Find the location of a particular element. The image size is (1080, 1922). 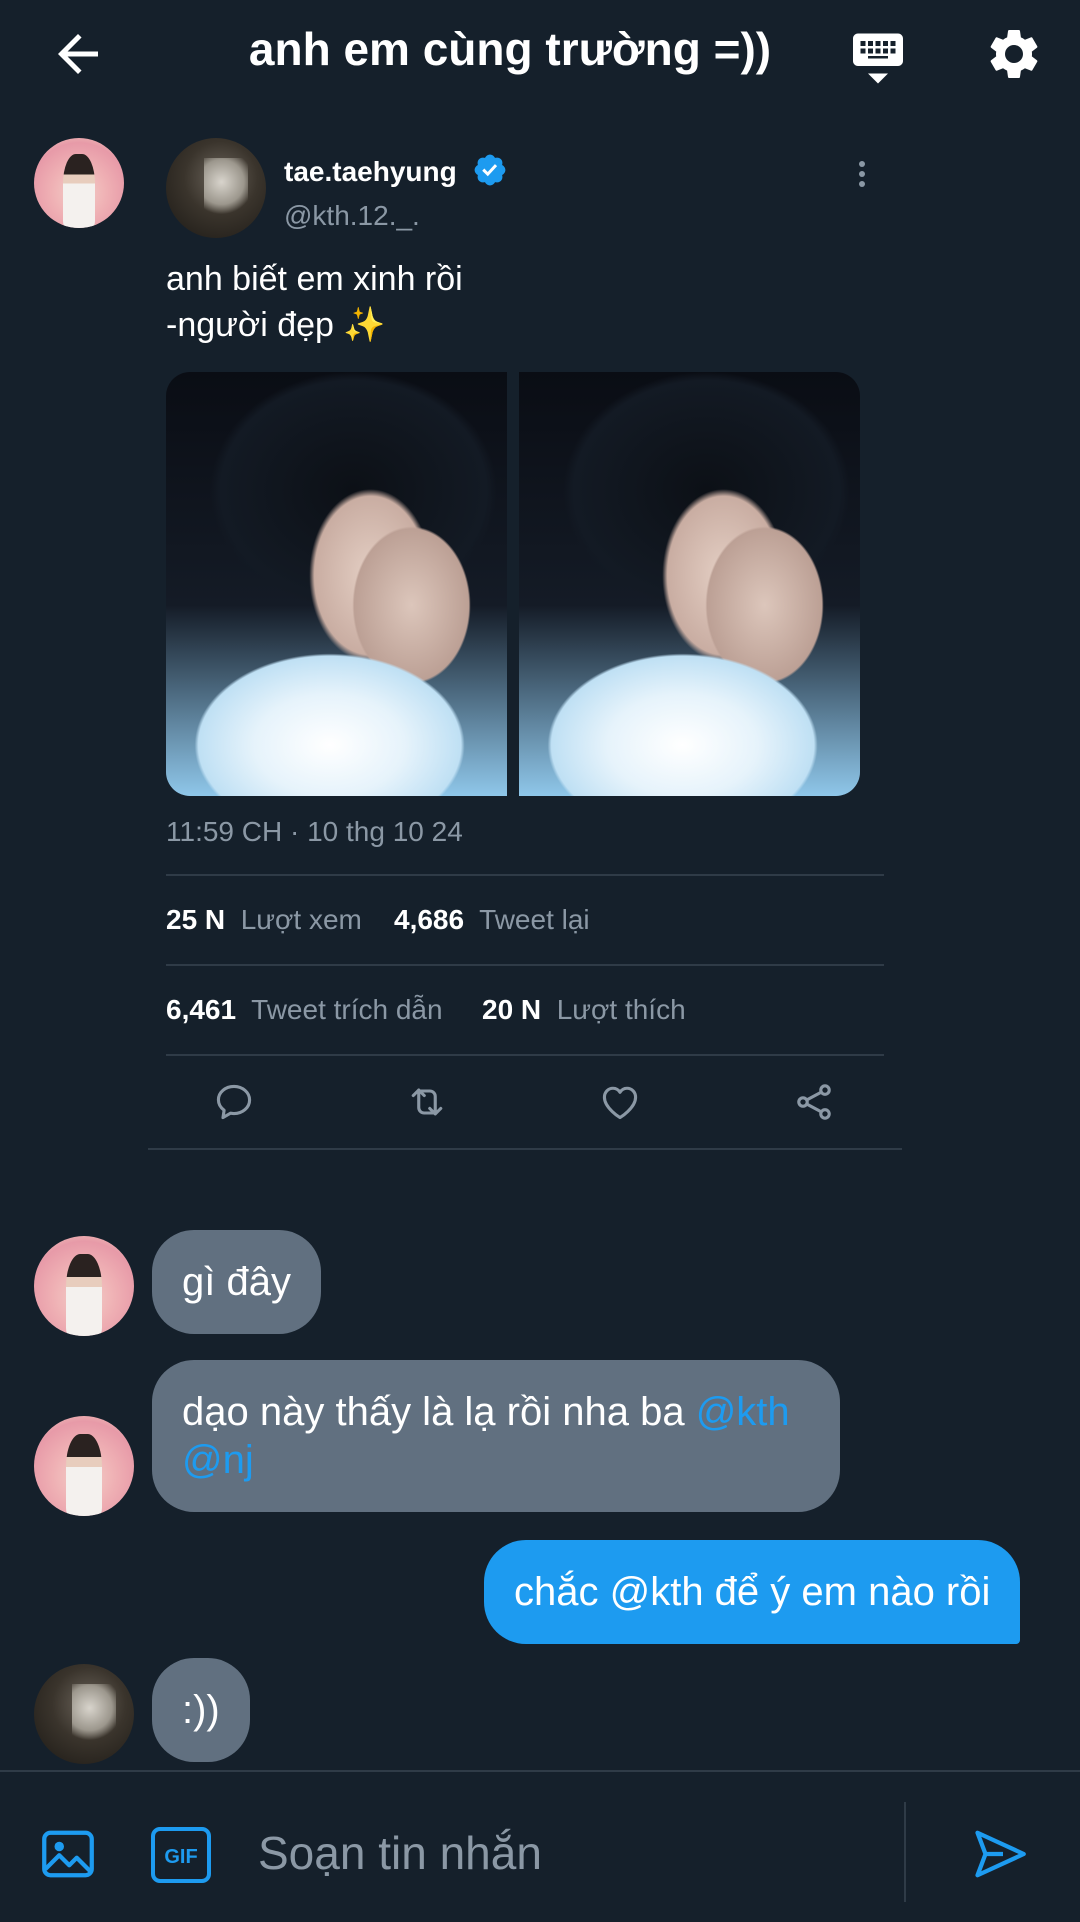

mention-link: @nj is located at coordinates (218, 1460).